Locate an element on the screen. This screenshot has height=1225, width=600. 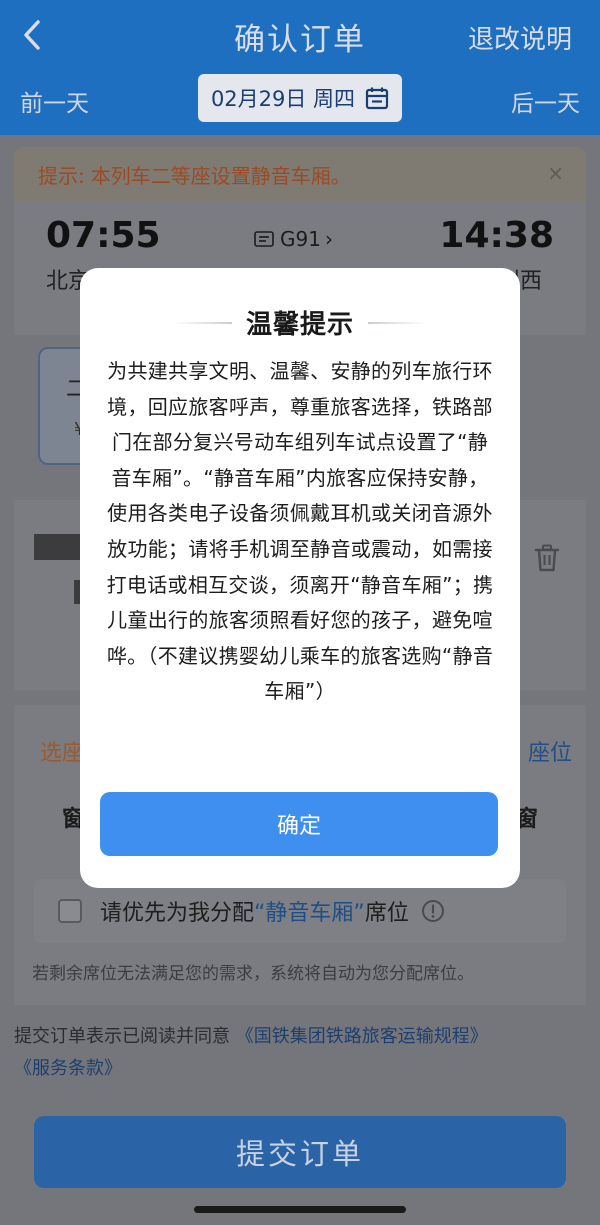
submit-order-button: 提交订单 is located at coordinates (300, 1152).